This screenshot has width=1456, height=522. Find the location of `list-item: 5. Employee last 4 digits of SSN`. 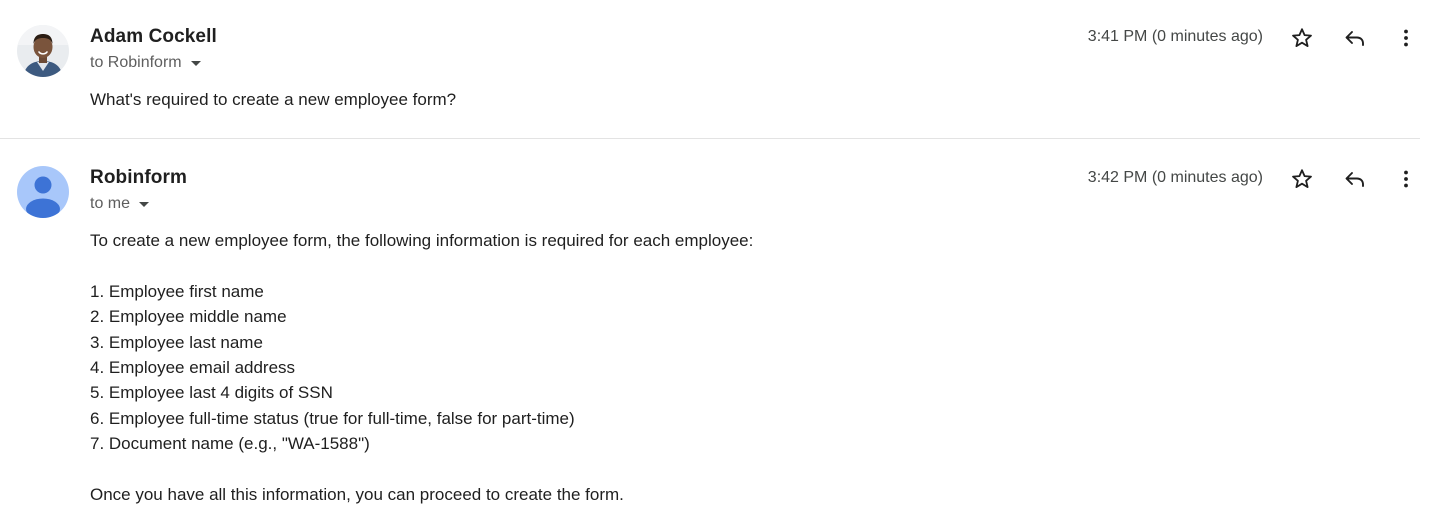

list-item: 5. Employee last 4 digits of SSN is located at coordinates (211, 393).